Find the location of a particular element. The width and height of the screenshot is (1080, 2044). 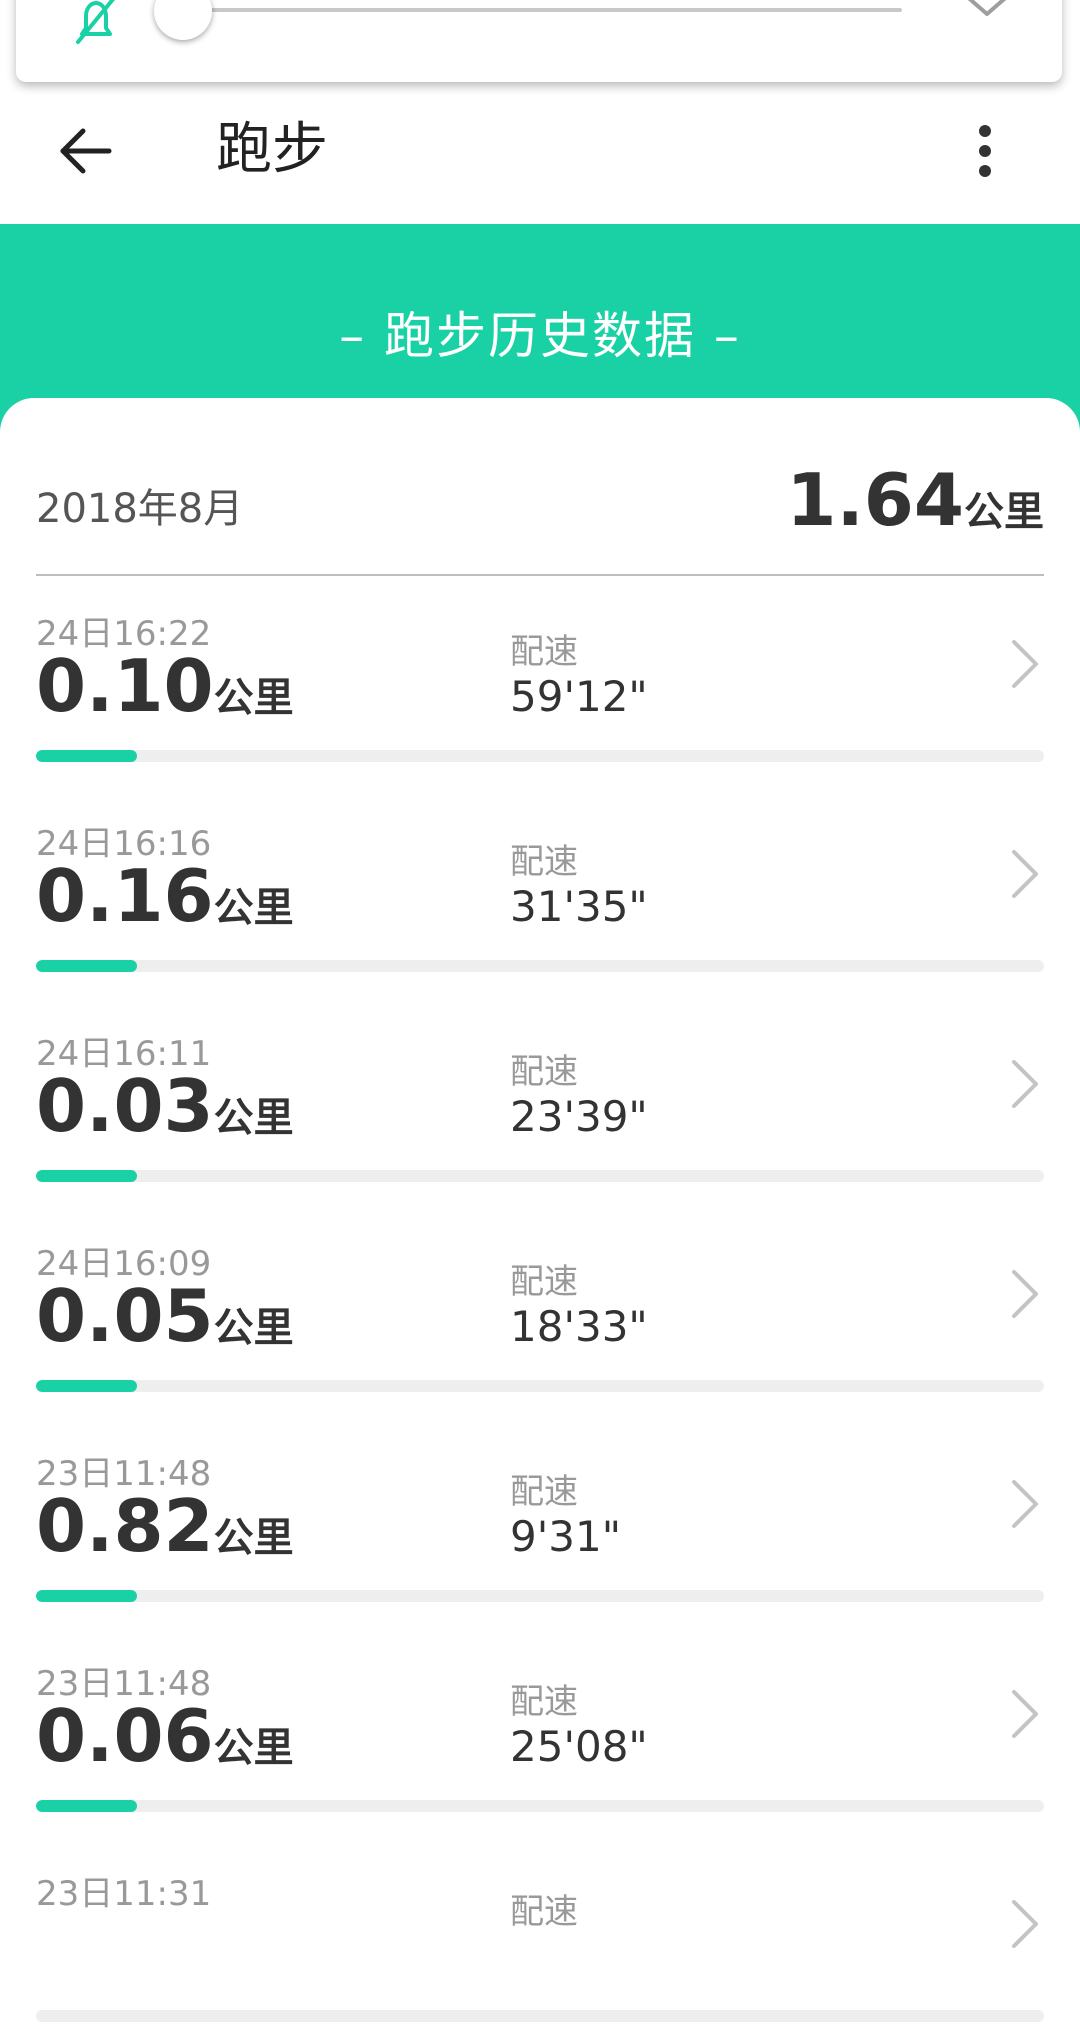

back-button is located at coordinates (85, 153).